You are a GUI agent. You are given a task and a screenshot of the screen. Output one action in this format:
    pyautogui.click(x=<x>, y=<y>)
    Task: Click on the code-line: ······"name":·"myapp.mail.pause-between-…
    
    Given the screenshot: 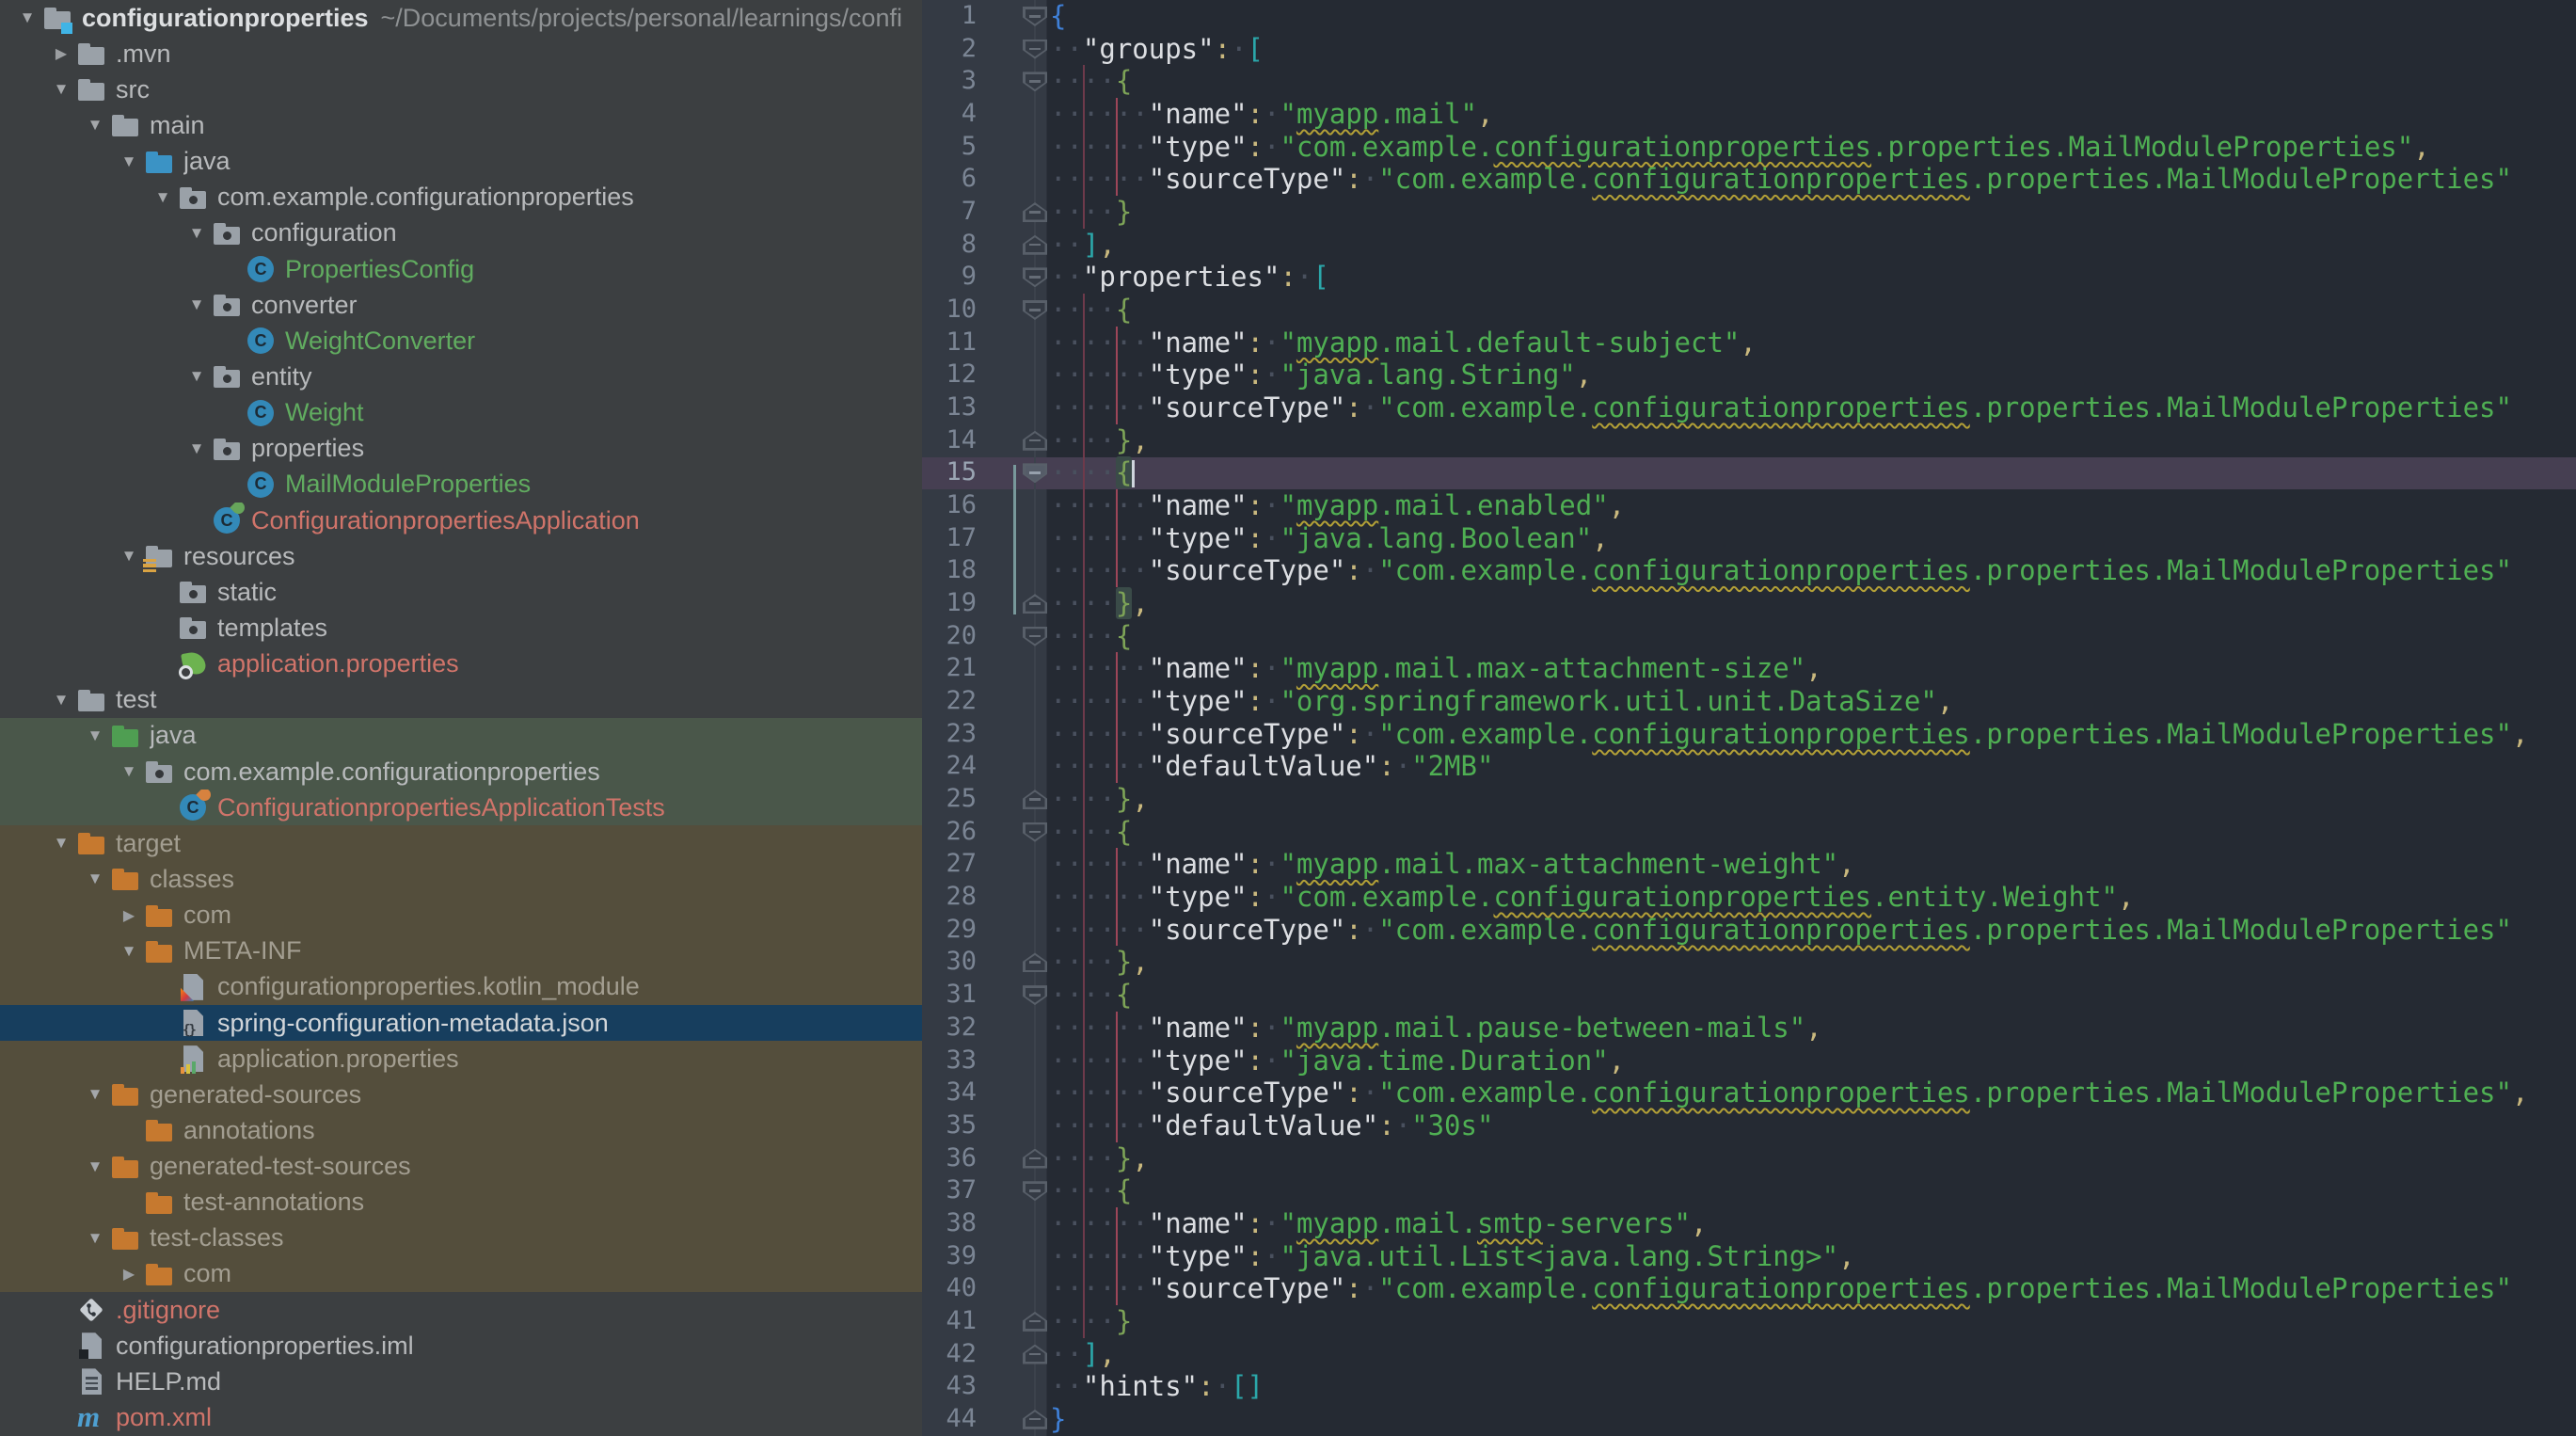 What is the action you would take?
    pyautogui.click(x=1813, y=1028)
    